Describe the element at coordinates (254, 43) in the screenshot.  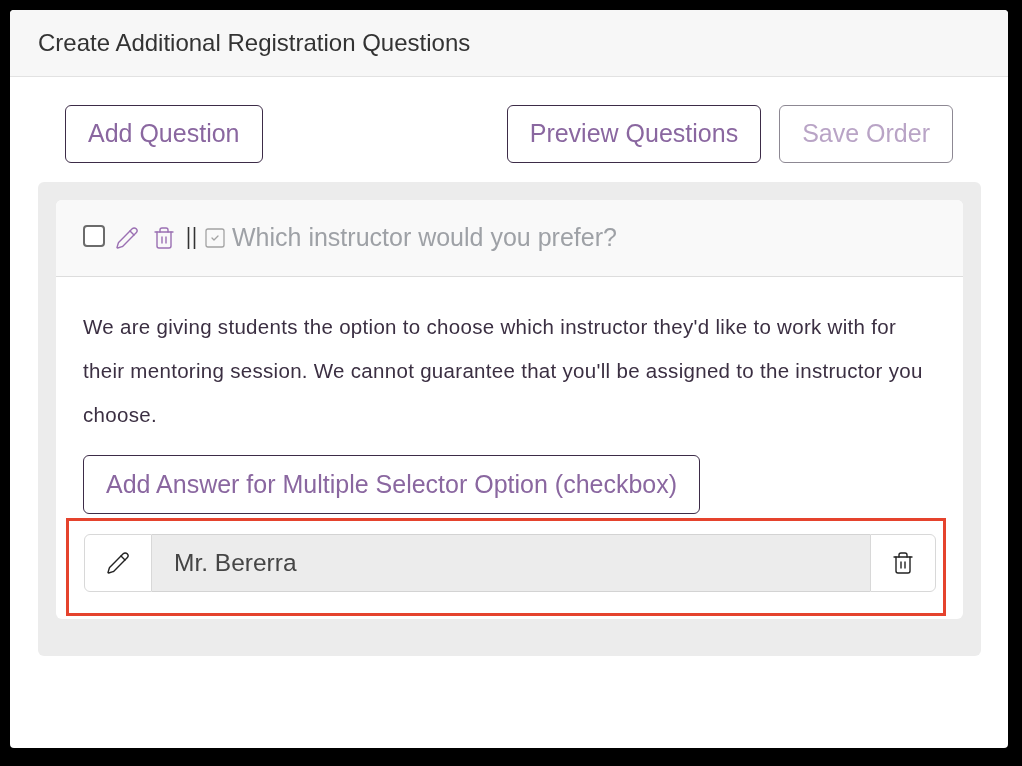
I see `panel-title: Create Additional Registration Questions` at that location.